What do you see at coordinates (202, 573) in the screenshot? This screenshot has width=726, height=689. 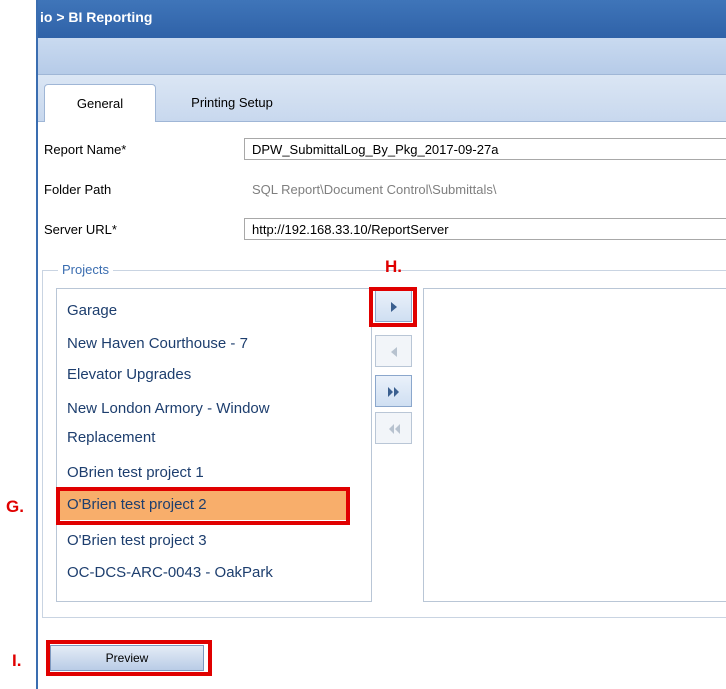 I see `list-item: OC-DCS-ARC-0043 - OakPark` at bounding box center [202, 573].